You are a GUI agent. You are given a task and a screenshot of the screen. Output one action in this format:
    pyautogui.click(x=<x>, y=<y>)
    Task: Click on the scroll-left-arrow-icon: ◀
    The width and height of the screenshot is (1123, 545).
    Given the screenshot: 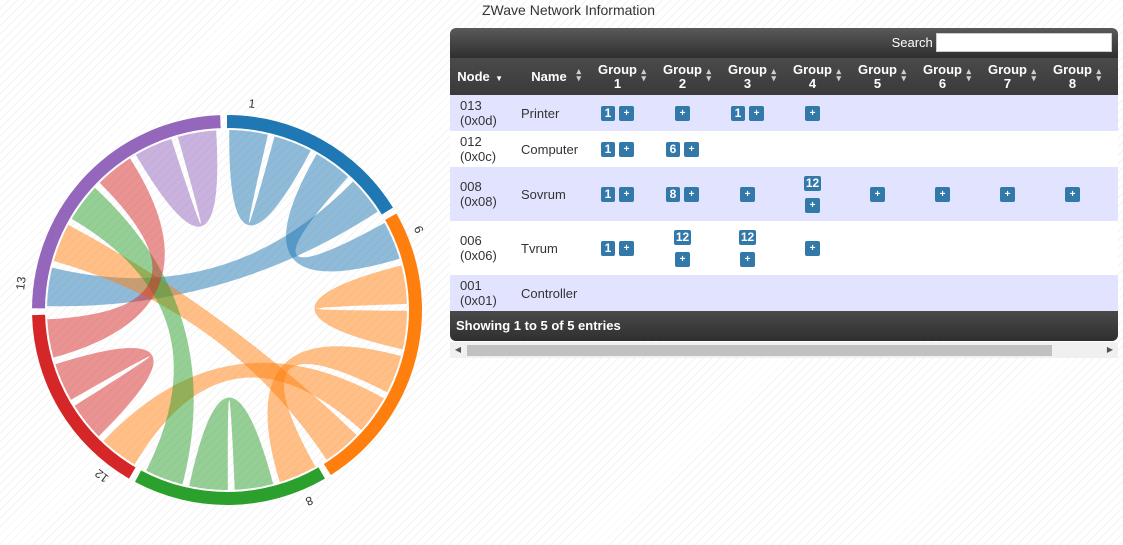 What is the action you would take?
    pyautogui.click(x=458, y=350)
    